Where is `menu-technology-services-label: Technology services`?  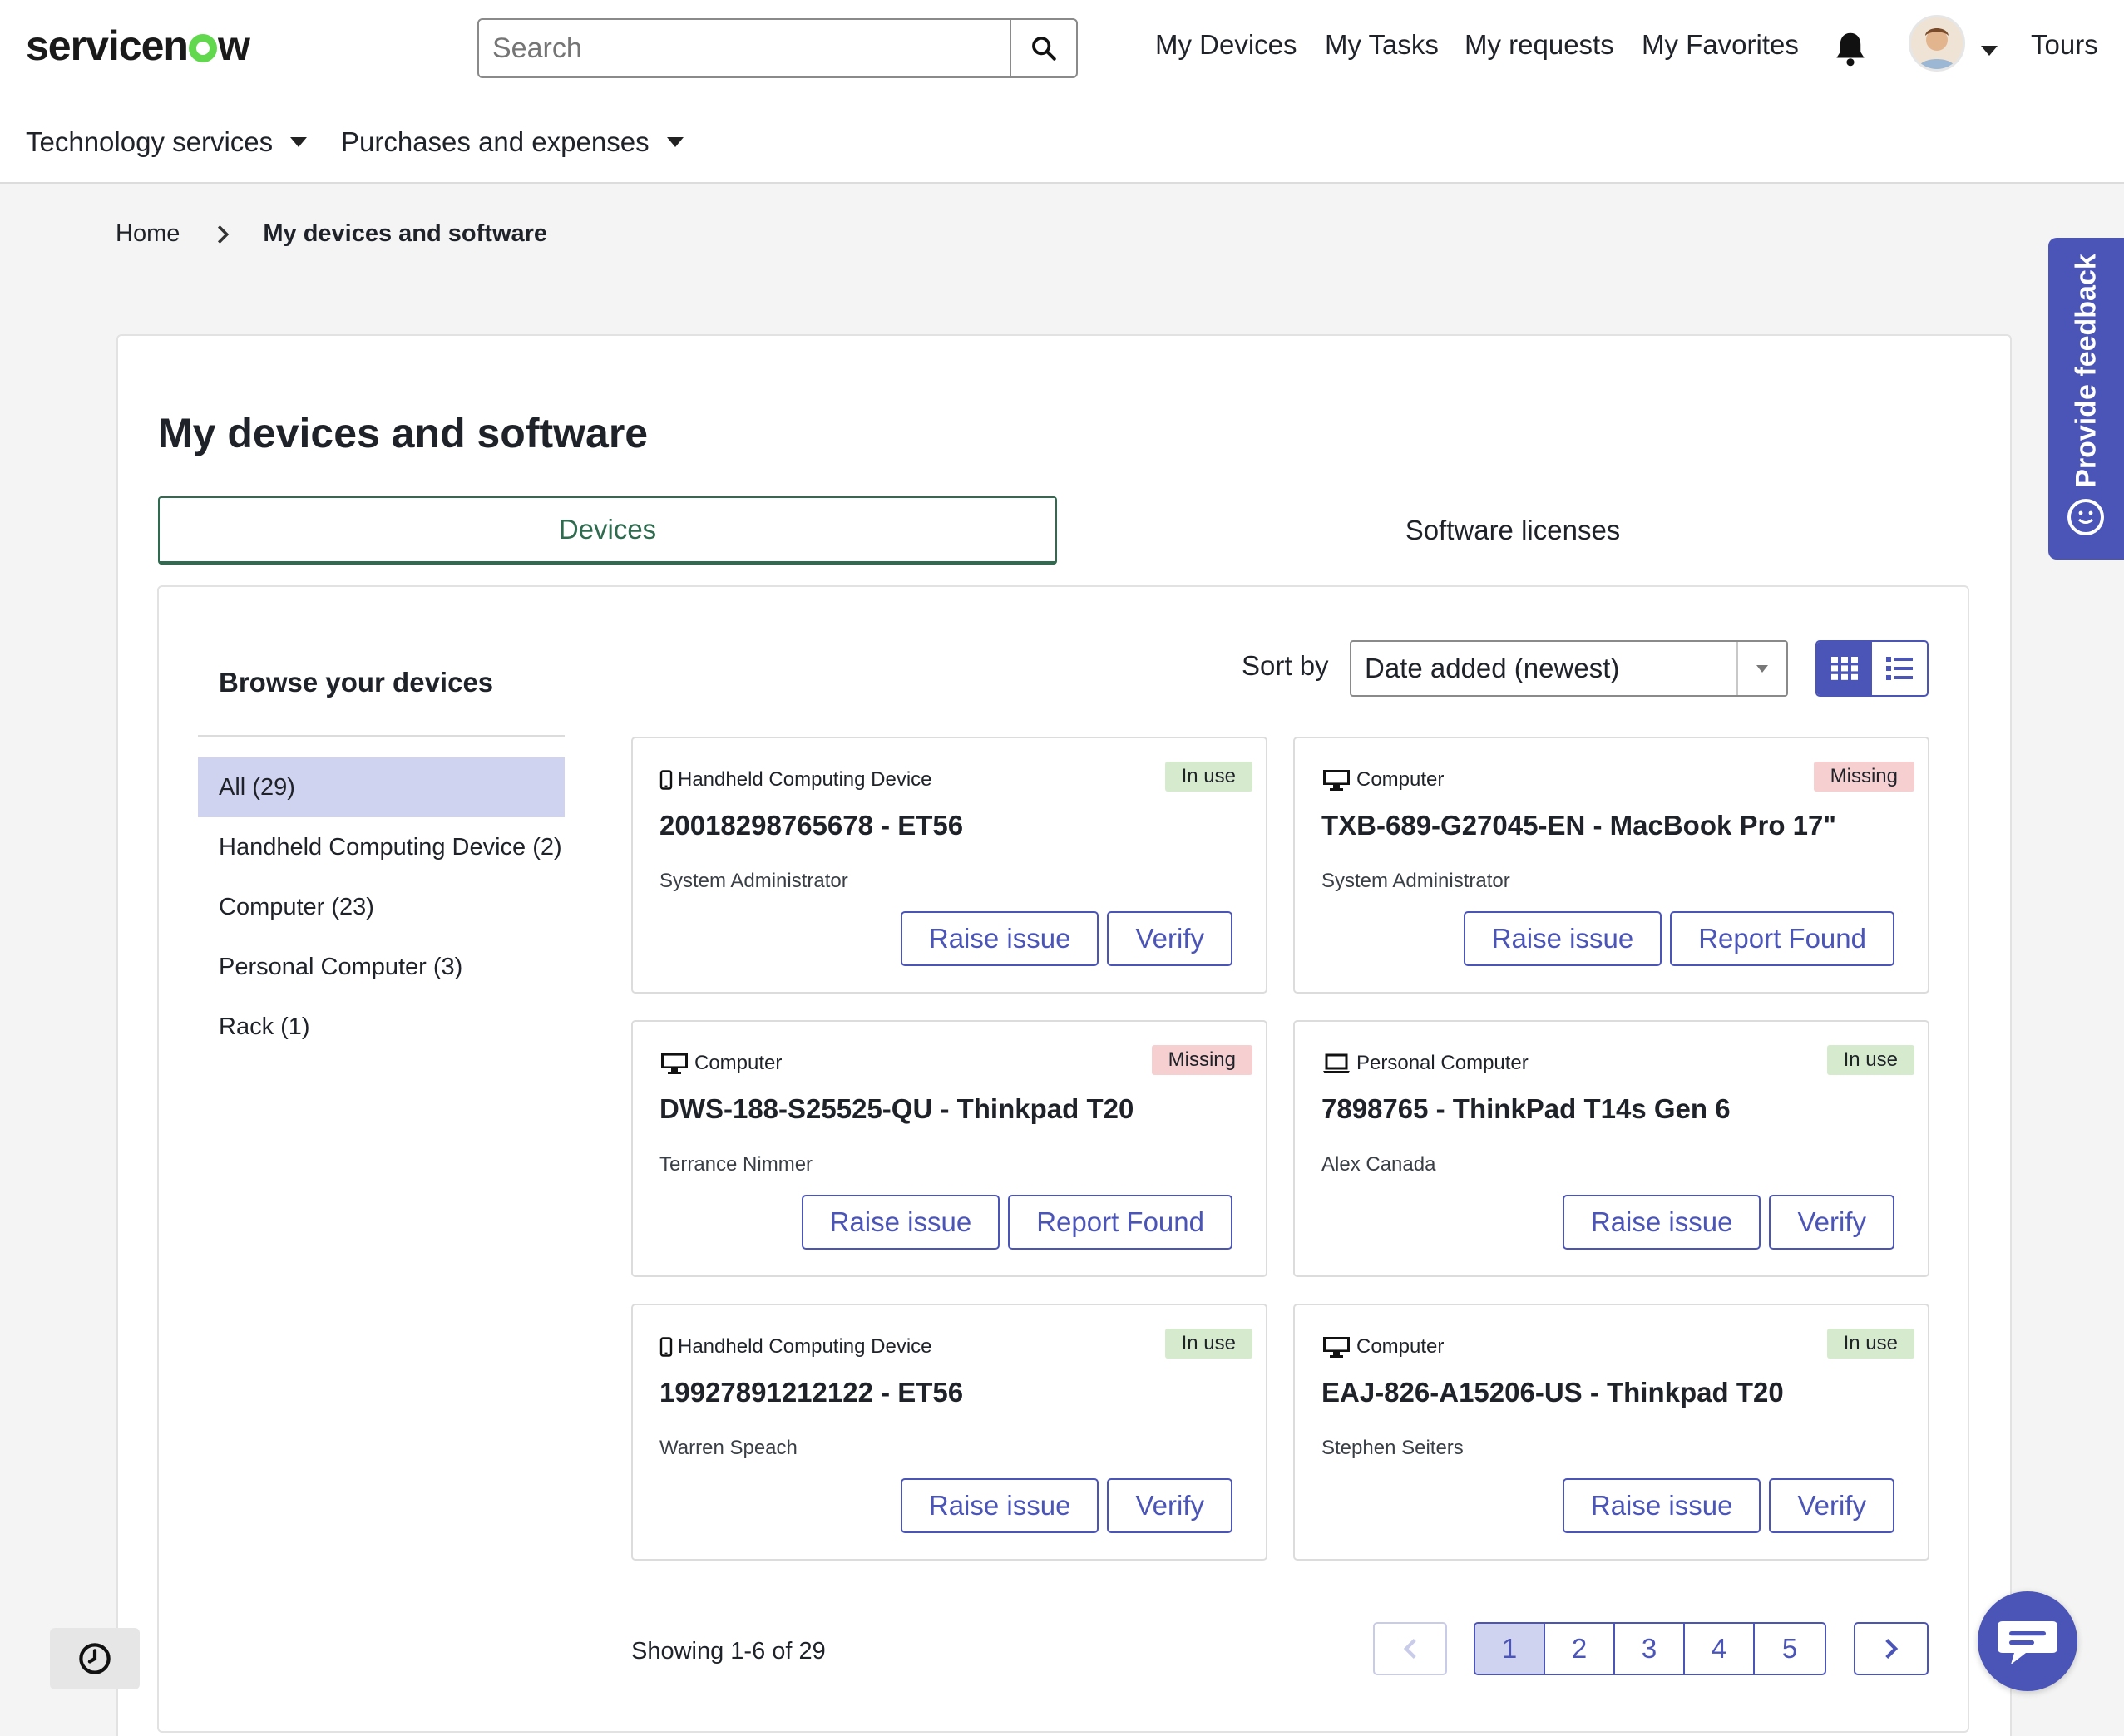 menu-technology-services-label: Technology services is located at coordinates (150, 141).